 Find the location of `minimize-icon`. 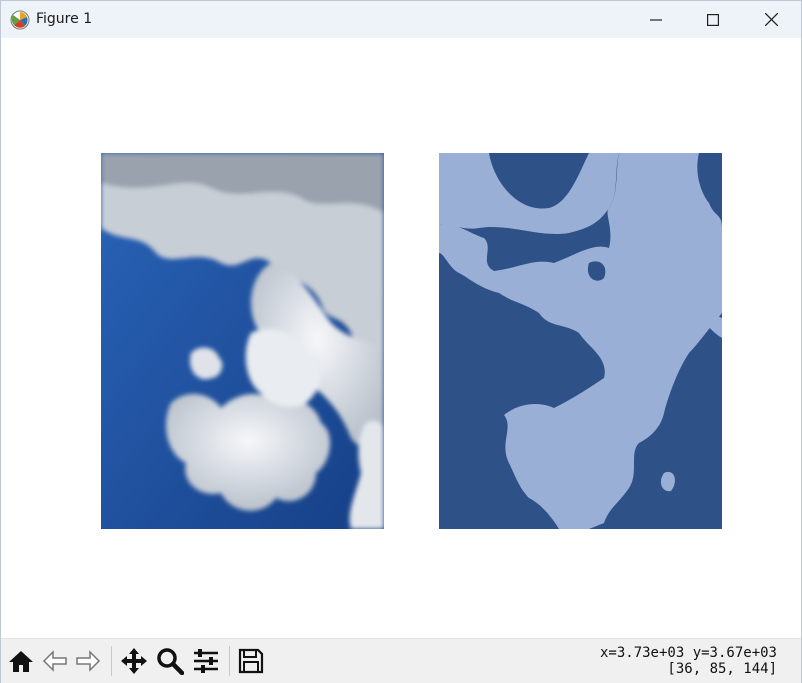

minimize-icon is located at coordinates (656, 19).